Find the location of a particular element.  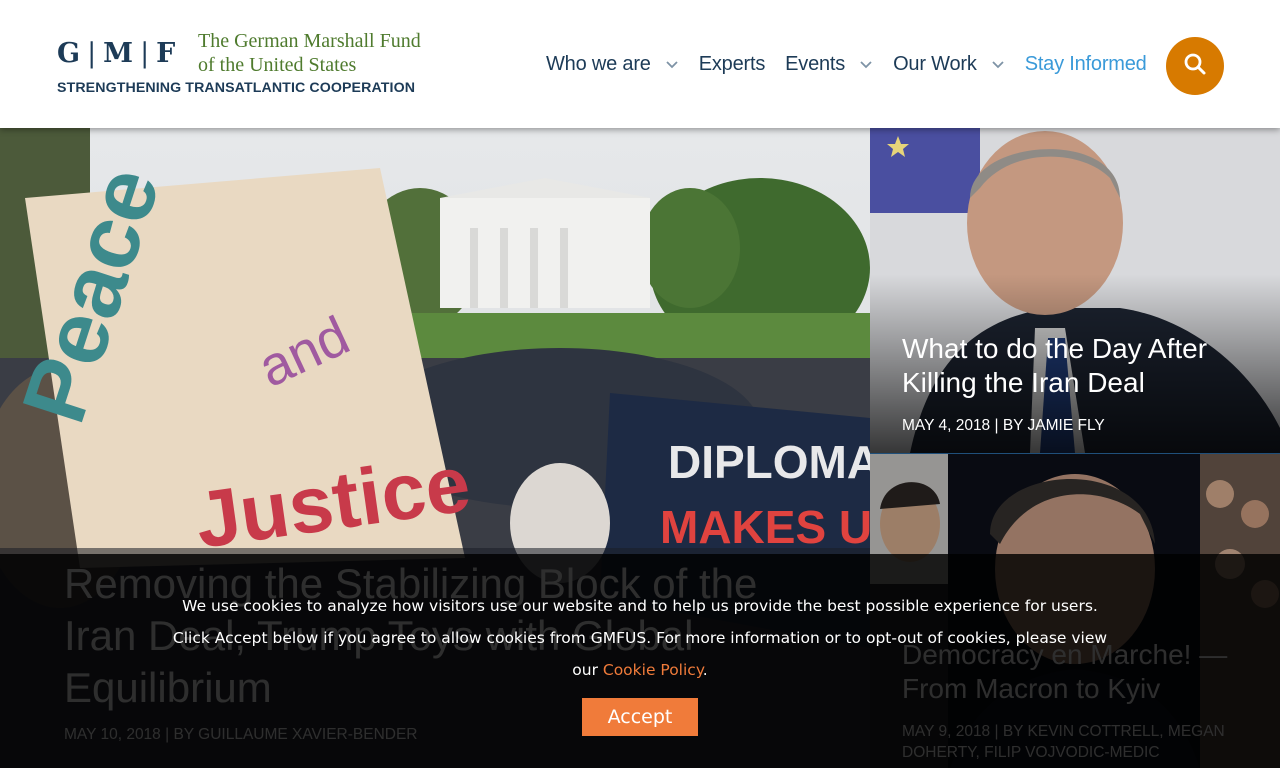

svg-text: DIPLOMAC is located at coordinates (769, 462).